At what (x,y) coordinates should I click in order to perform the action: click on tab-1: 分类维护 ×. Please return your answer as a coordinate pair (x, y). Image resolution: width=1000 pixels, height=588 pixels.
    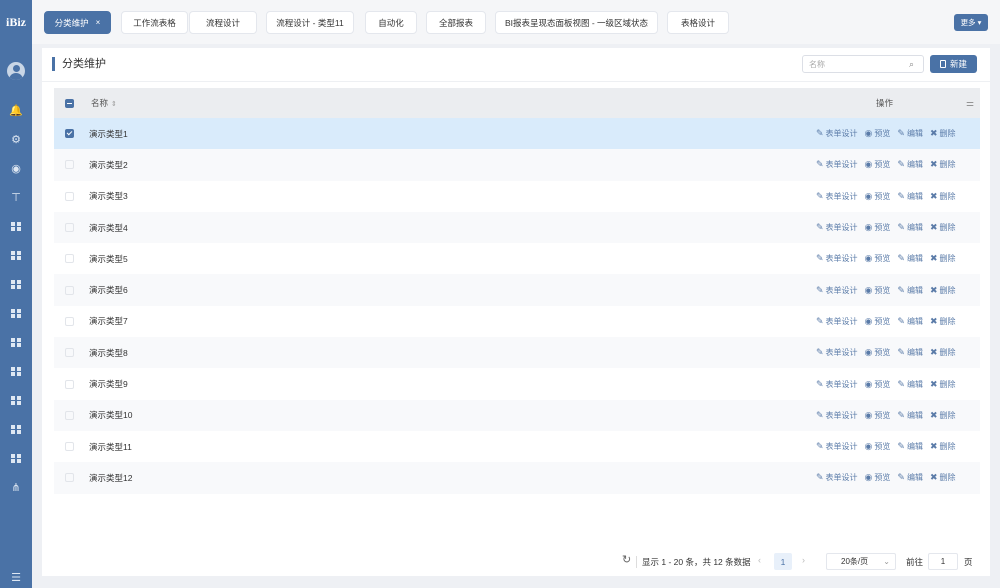
    Looking at the image, I should click on (77, 22).